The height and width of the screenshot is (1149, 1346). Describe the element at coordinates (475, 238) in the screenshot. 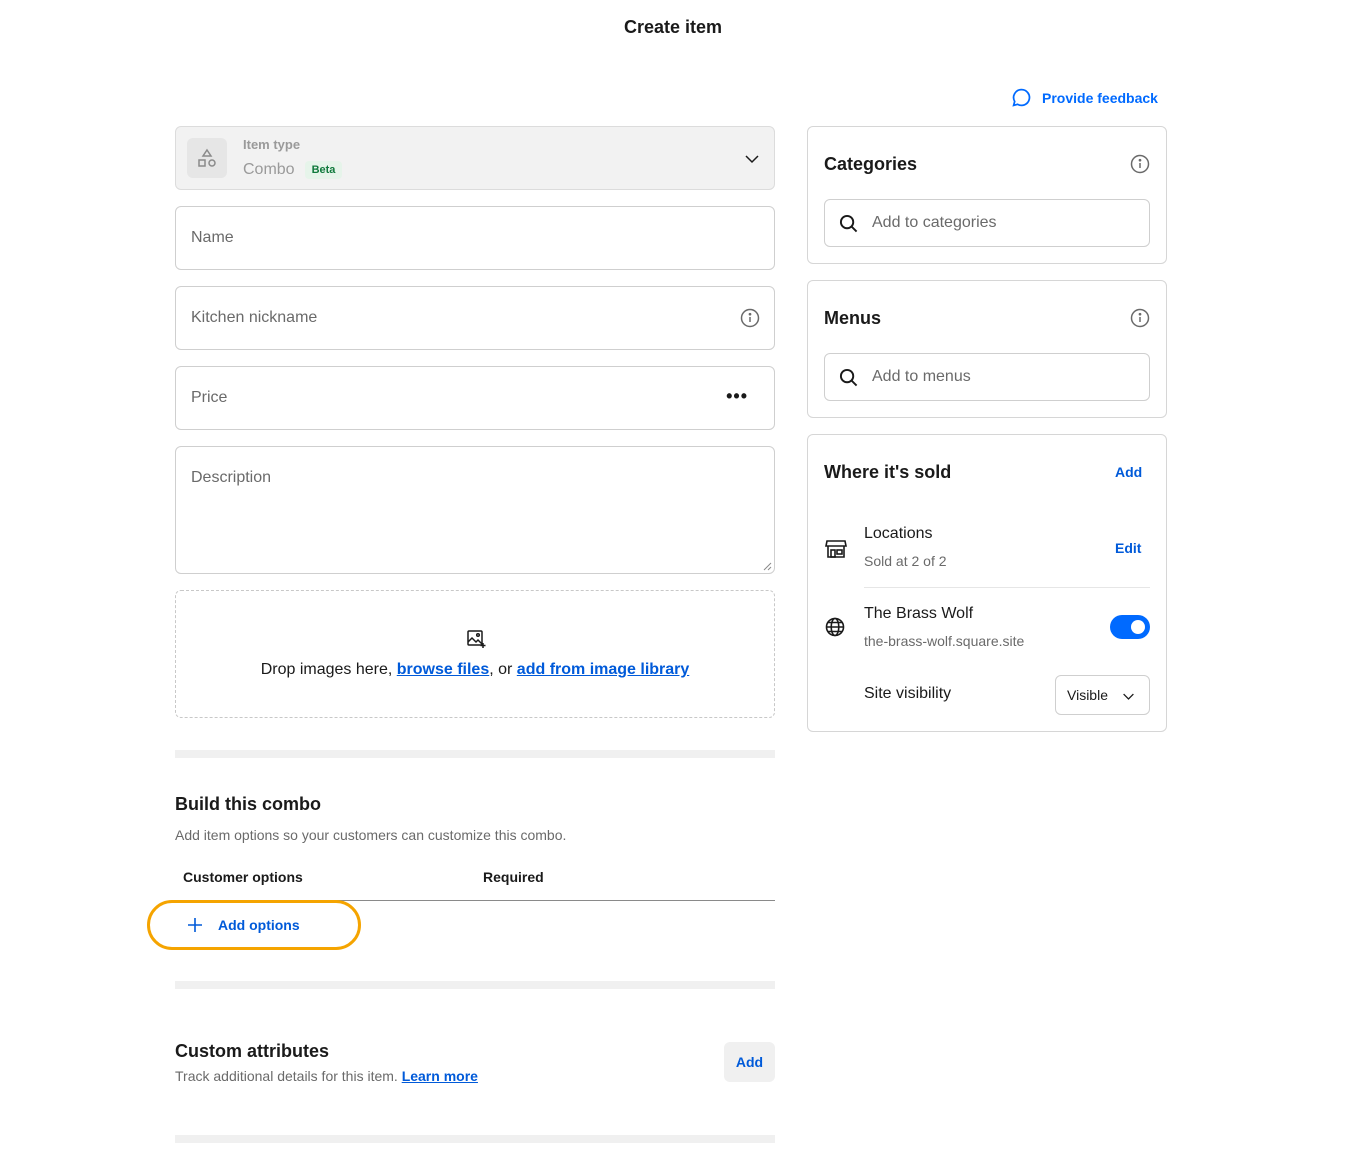

I see `name-field: Name` at that location.